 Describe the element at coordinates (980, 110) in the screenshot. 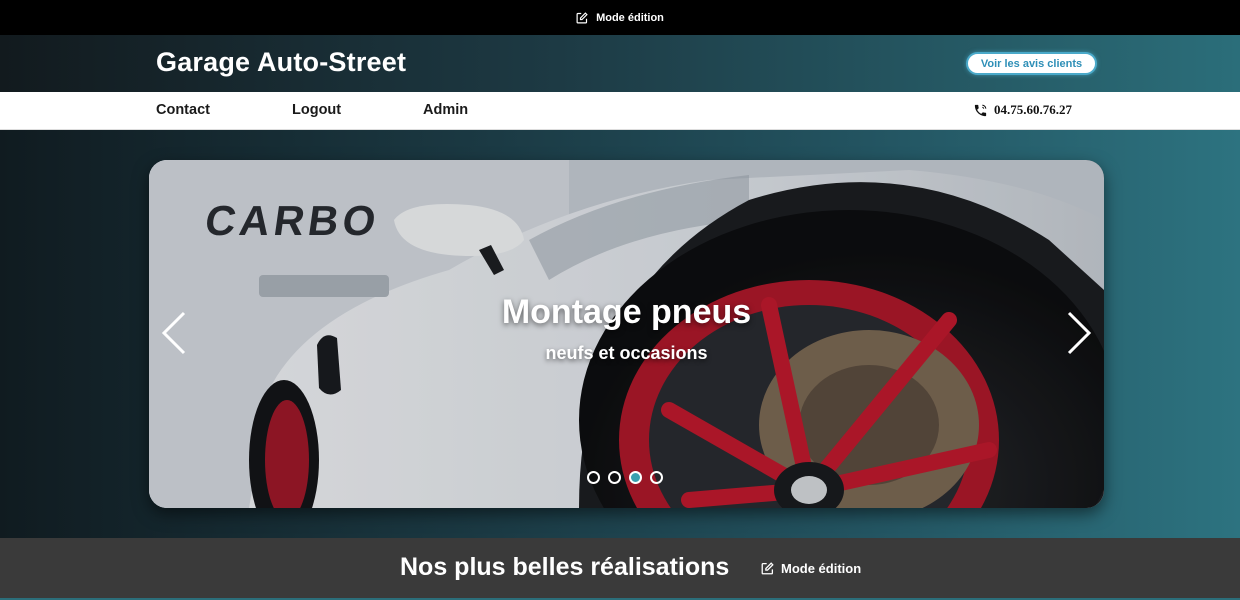

I see `phone-icon` at that location.